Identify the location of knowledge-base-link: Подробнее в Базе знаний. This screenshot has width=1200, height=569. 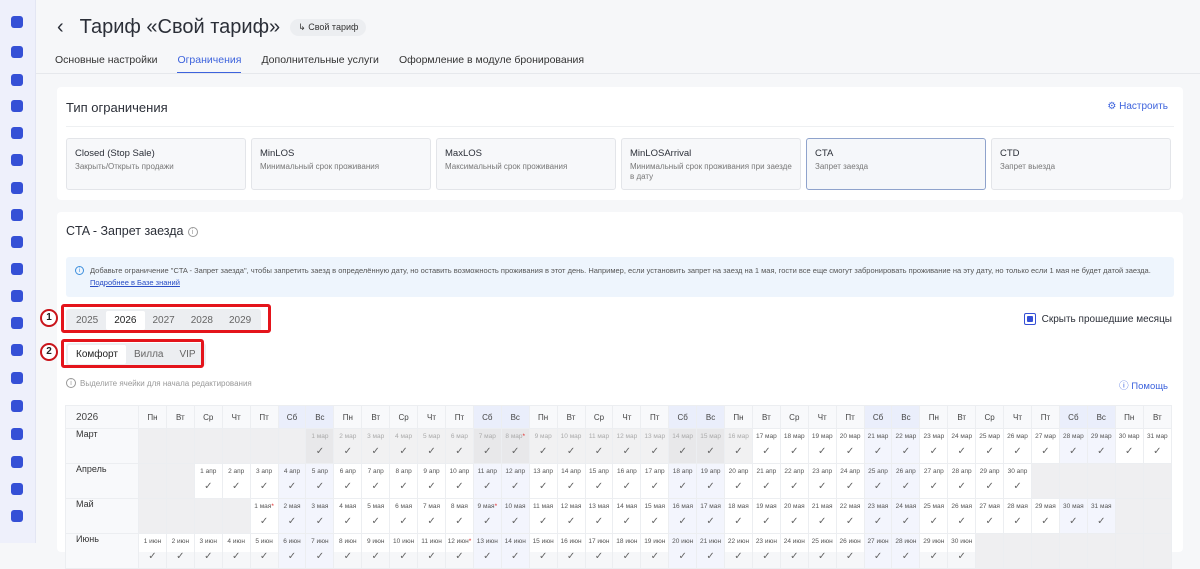
(135, 282).